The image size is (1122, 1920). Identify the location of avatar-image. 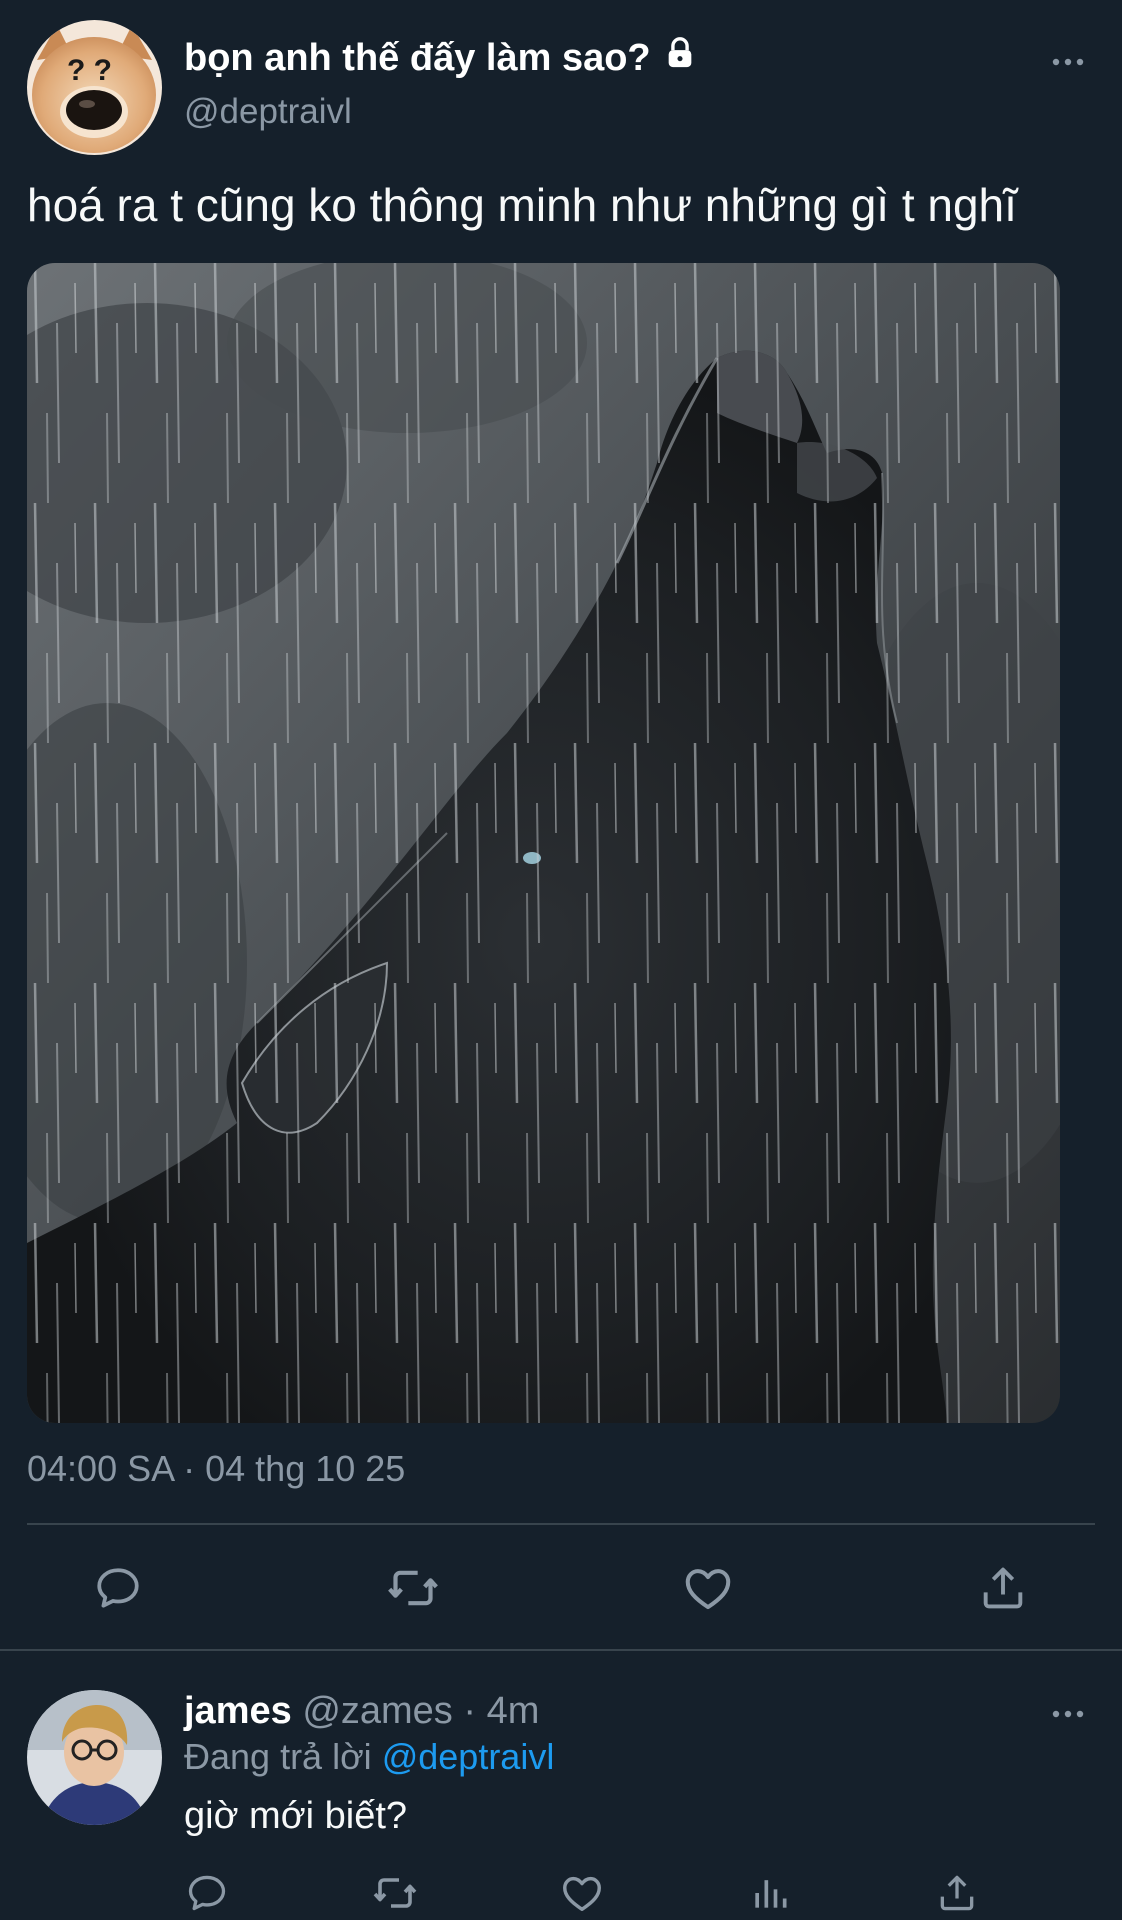
(94, 1757).